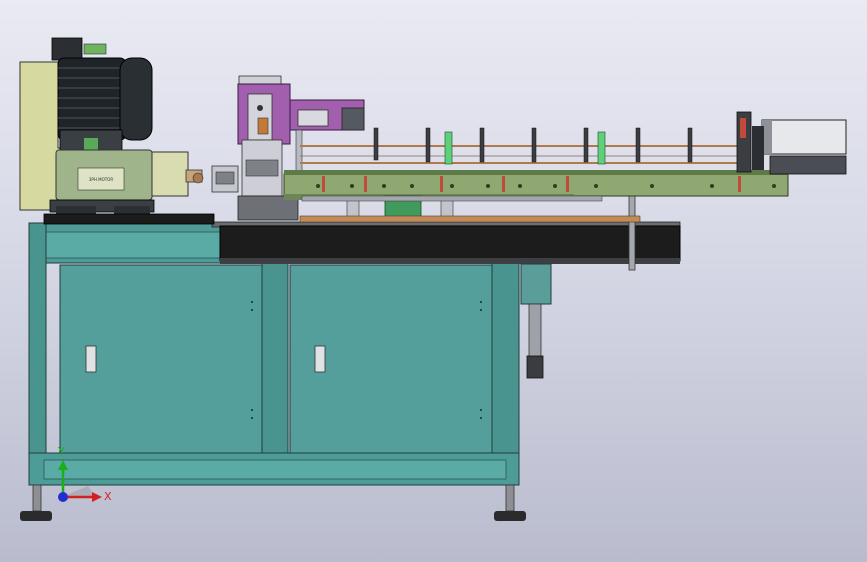  I want to click on axis-x-label: X, so click(108, 496).